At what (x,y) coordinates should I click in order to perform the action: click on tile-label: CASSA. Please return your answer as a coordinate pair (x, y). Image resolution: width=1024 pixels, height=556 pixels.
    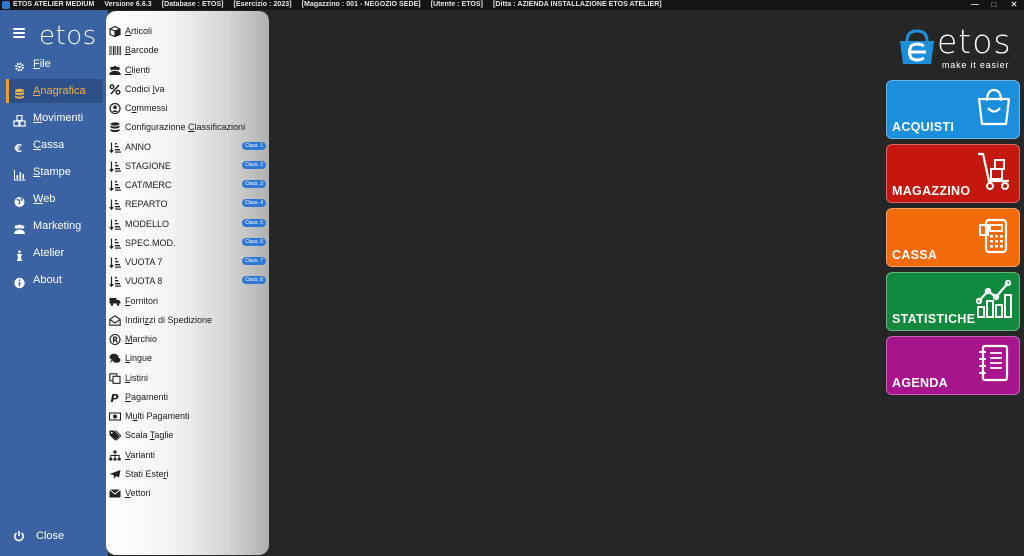
    Looking at the image, I should click on (915, 255).